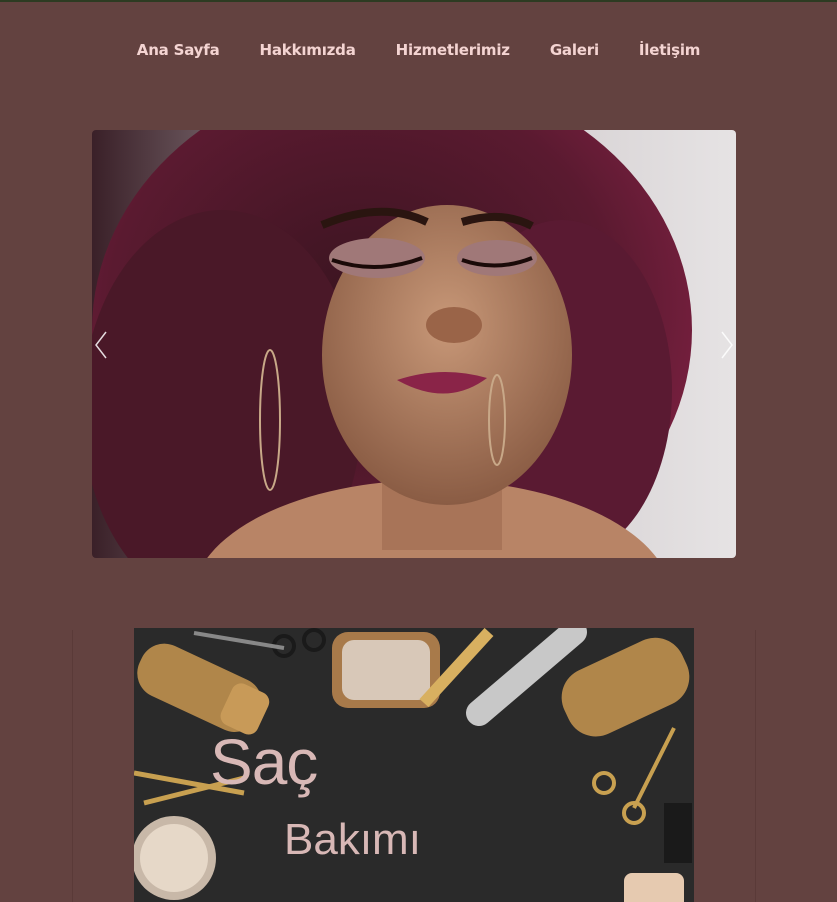 Image resolution: width=837 pixels, height=902 pixels. Describe the element at coordinates (102, 345) in the screenshot. I see `chevron-left-icon` at that location.